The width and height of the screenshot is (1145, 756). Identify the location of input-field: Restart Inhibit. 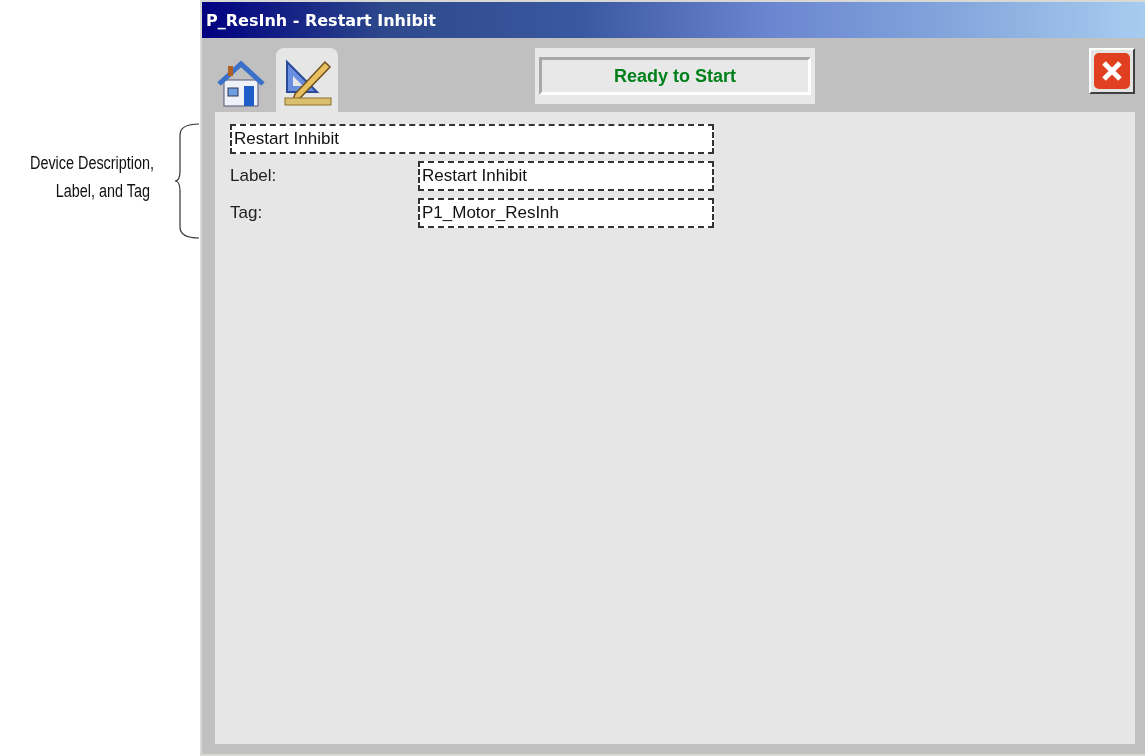
(566, 176).